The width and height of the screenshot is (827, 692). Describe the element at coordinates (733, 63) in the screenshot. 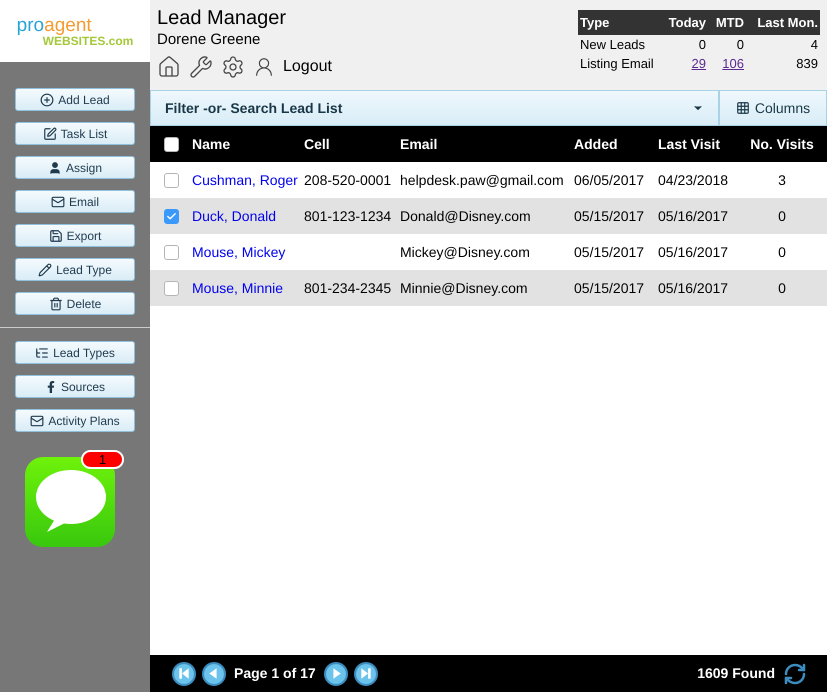

I see `stats-link: 106` at that location.